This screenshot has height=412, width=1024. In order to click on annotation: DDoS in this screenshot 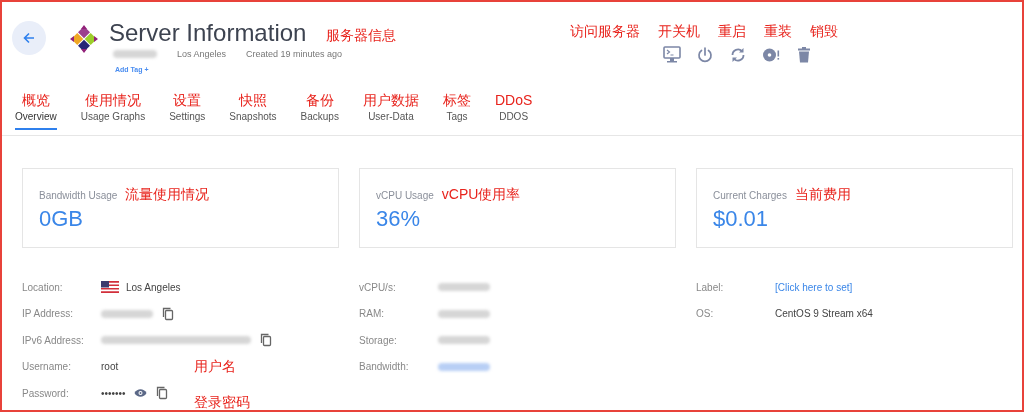, I will do `click(513, 100)`.